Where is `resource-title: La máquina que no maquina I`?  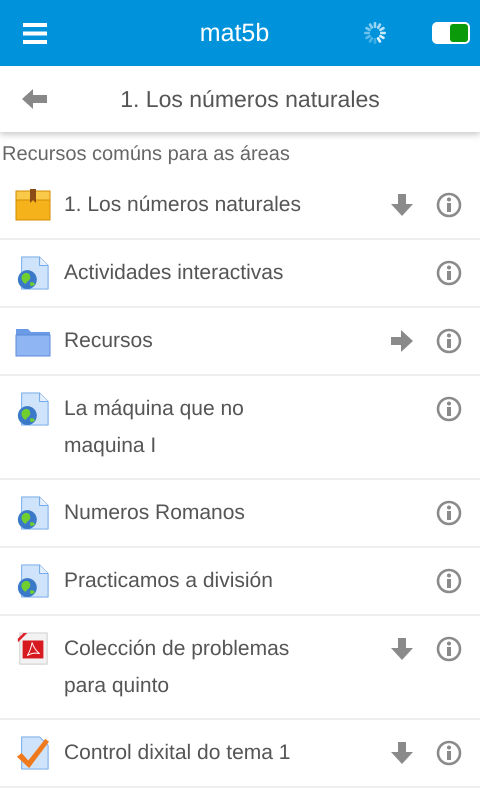 resource-title: La máquina que no maquina I is located at coordinates (154, 427).